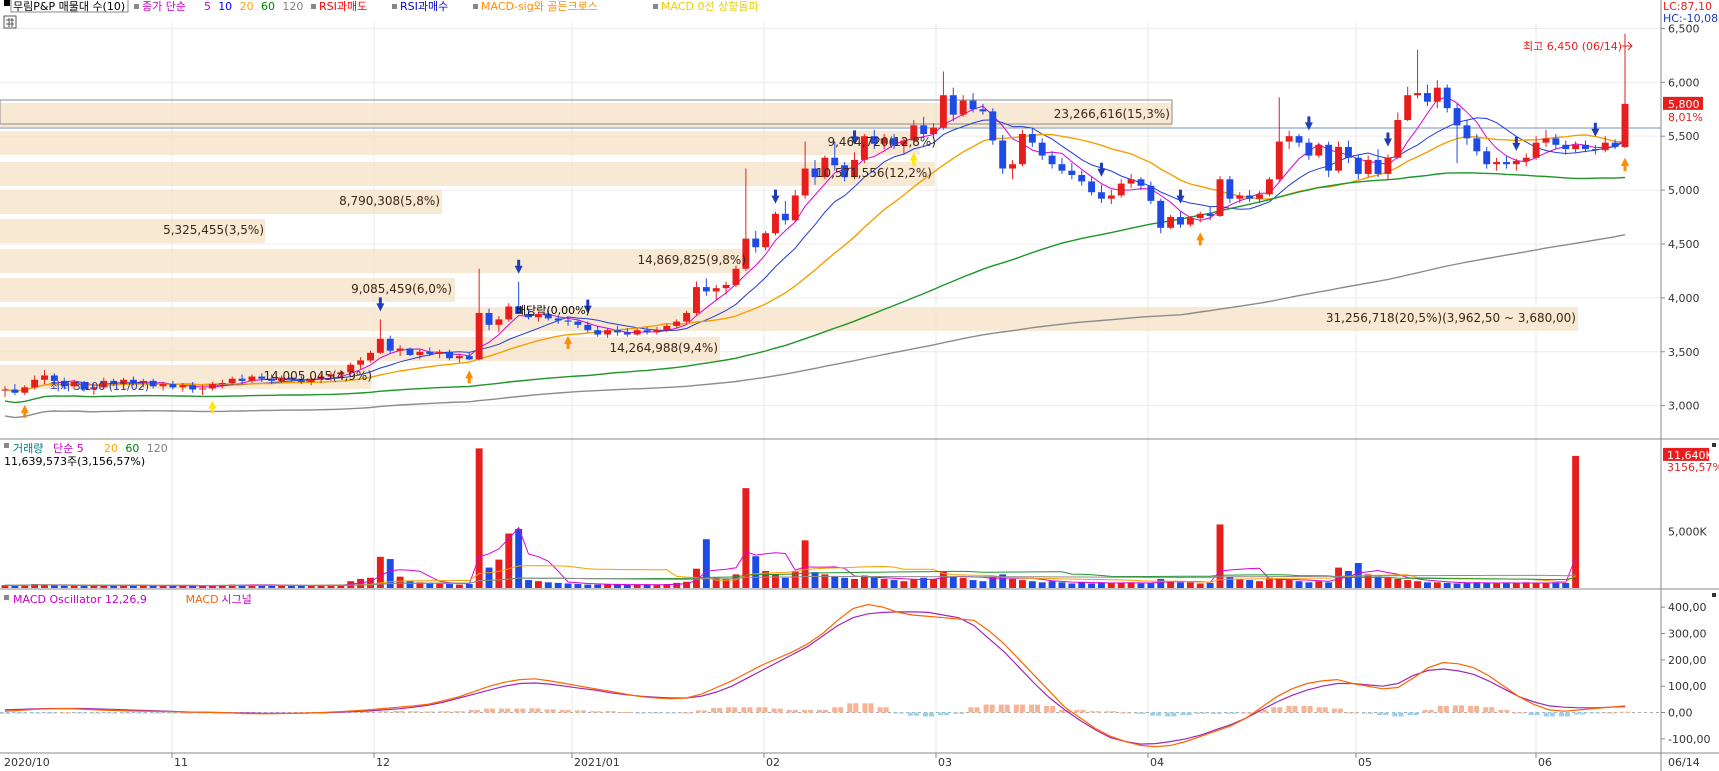 The height and width of the screenshot is (771, 1719). Describe the element at coordinates (1684, 104) in the screenshot. I see `current-price-label: 5,800` at that location.